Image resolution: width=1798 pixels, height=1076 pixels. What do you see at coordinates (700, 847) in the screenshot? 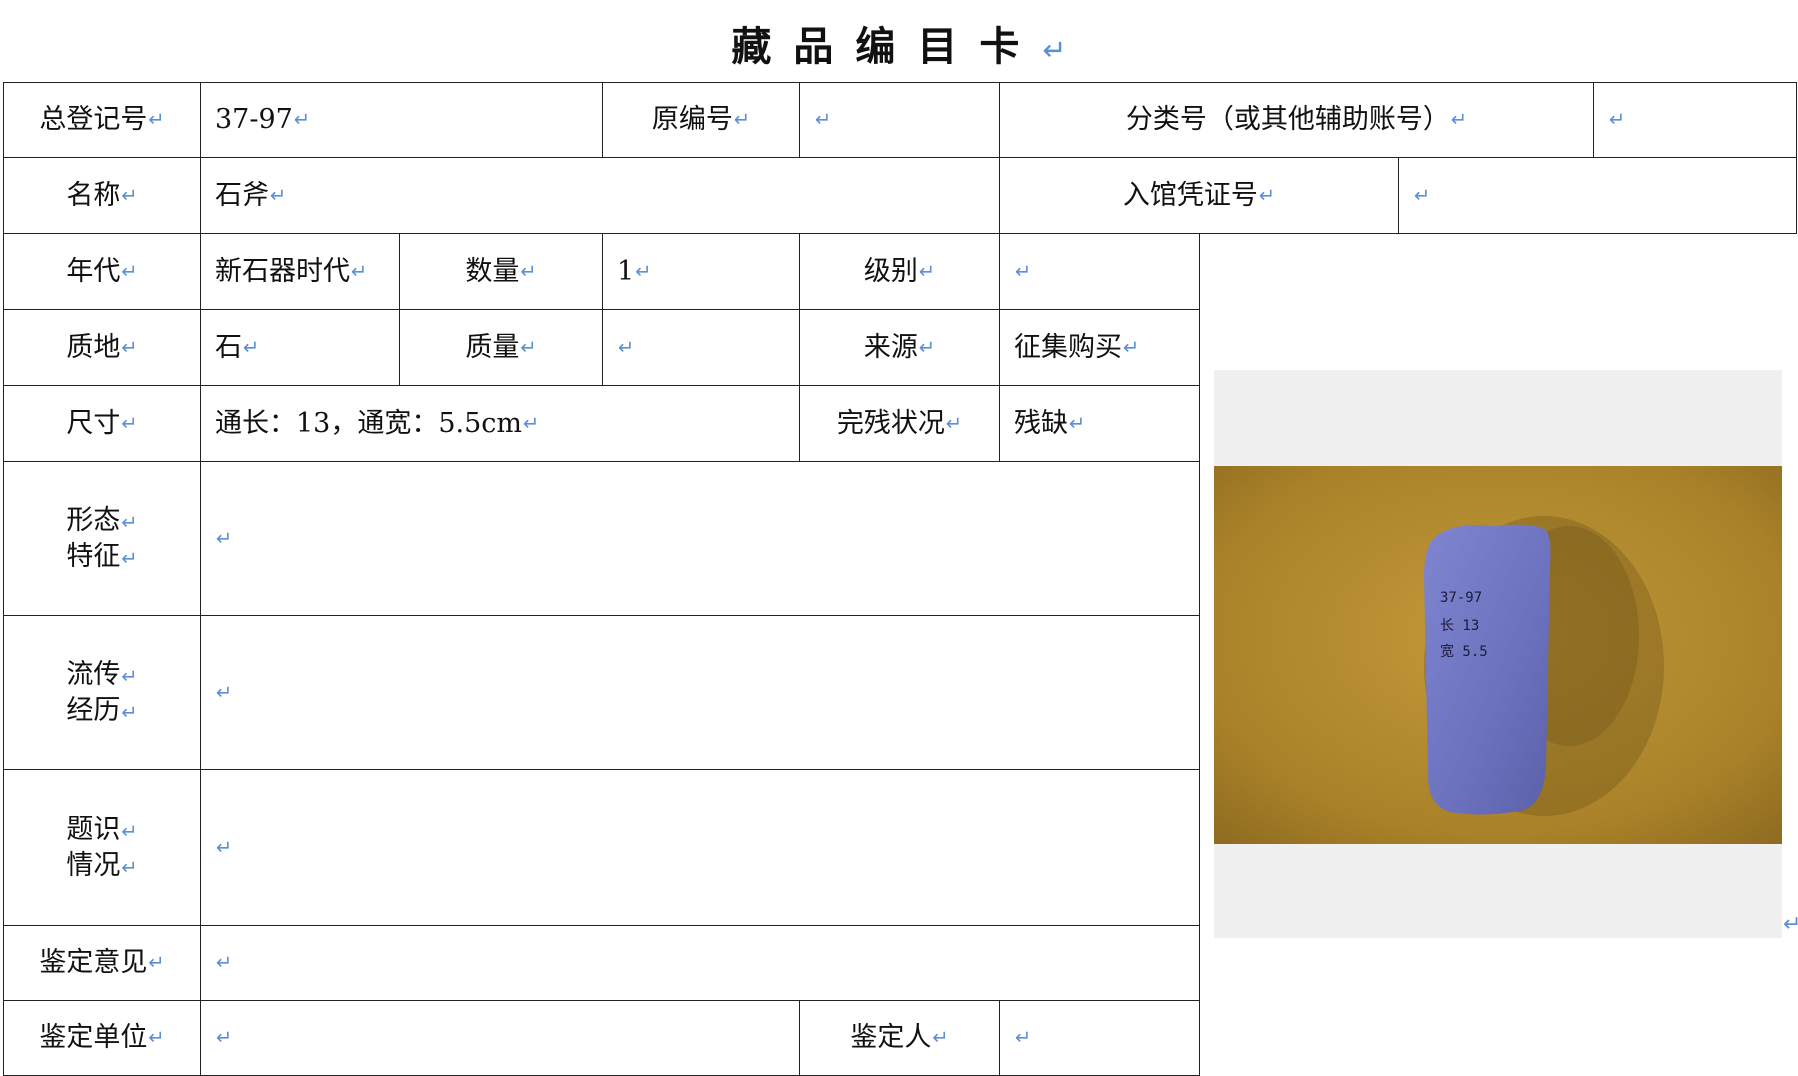
I see `value-inscription` at bounding box center [700, 847].